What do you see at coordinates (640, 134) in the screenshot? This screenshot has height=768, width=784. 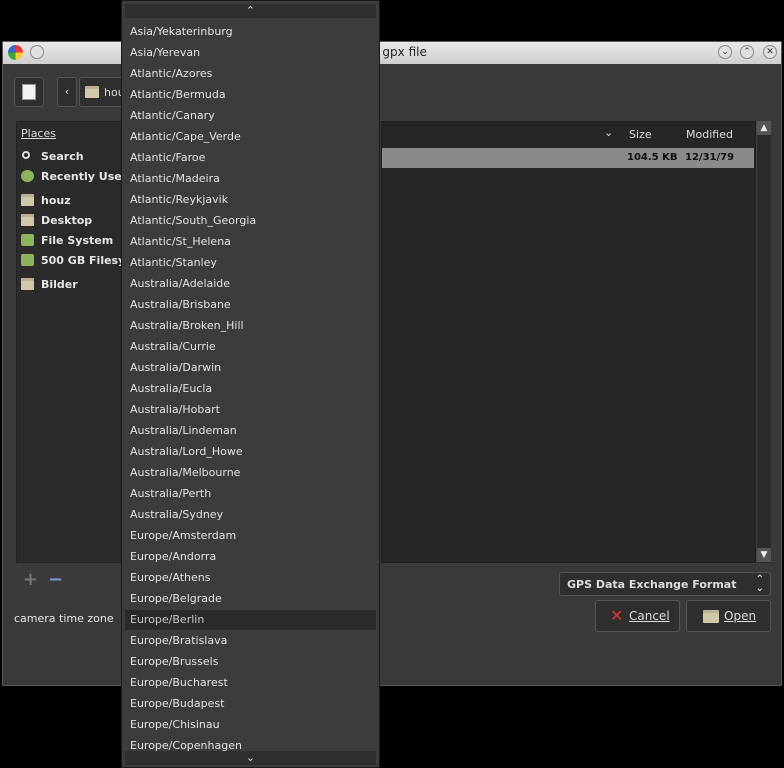 I see `column-header-size: Size` at bounding box center [640, 134].